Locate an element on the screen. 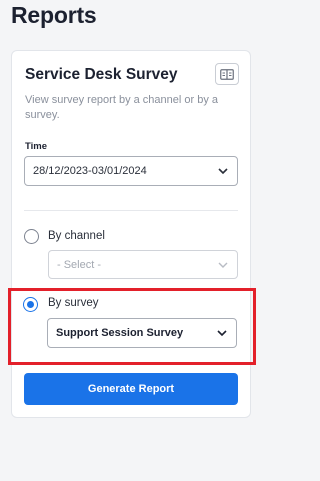  survey-select: Support Session Survey is located at coordinates (142, 333).